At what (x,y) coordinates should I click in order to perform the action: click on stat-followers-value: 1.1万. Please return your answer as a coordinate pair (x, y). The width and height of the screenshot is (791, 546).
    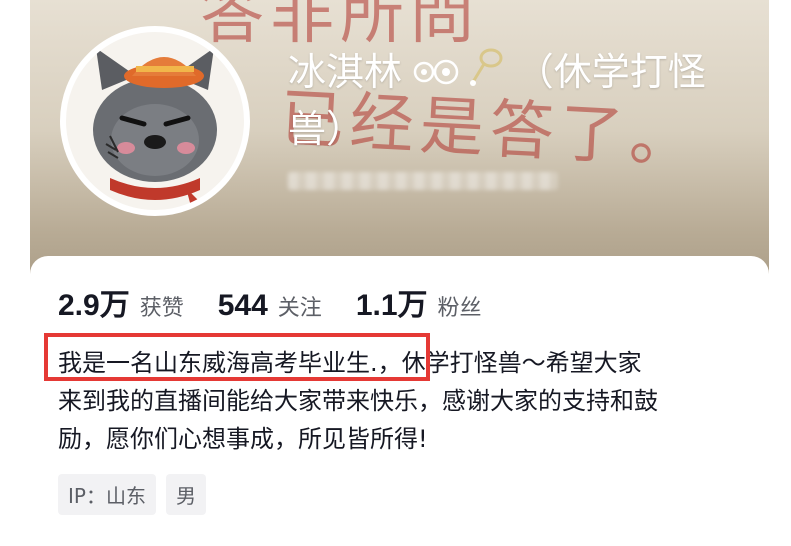
    Looking at the image, I should click on (391, 305).